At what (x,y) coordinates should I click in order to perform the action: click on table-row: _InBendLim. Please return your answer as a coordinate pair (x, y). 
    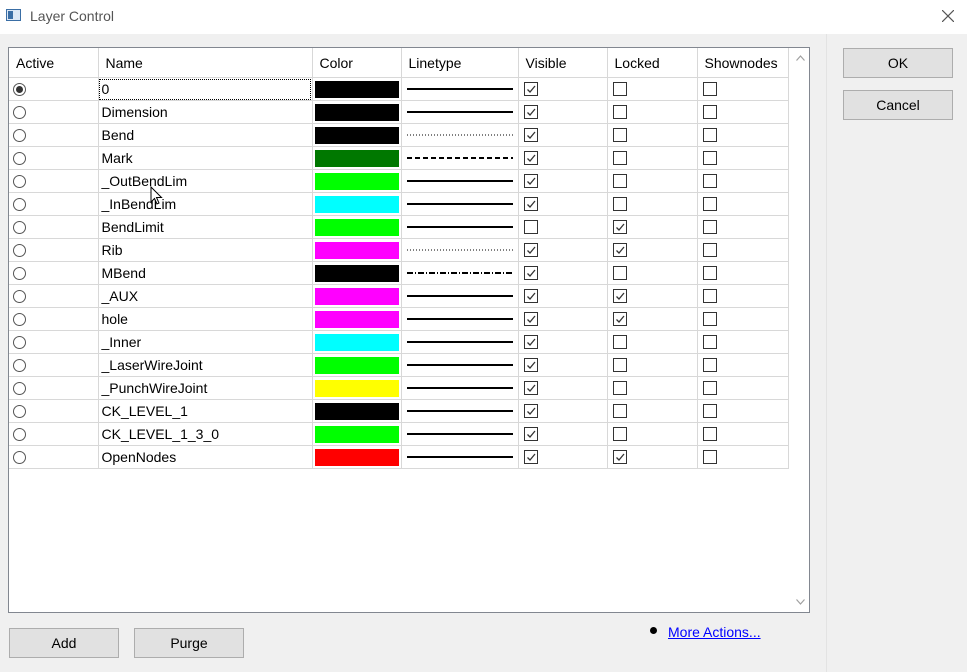
    Looking at the image, I should click on (399, 204).